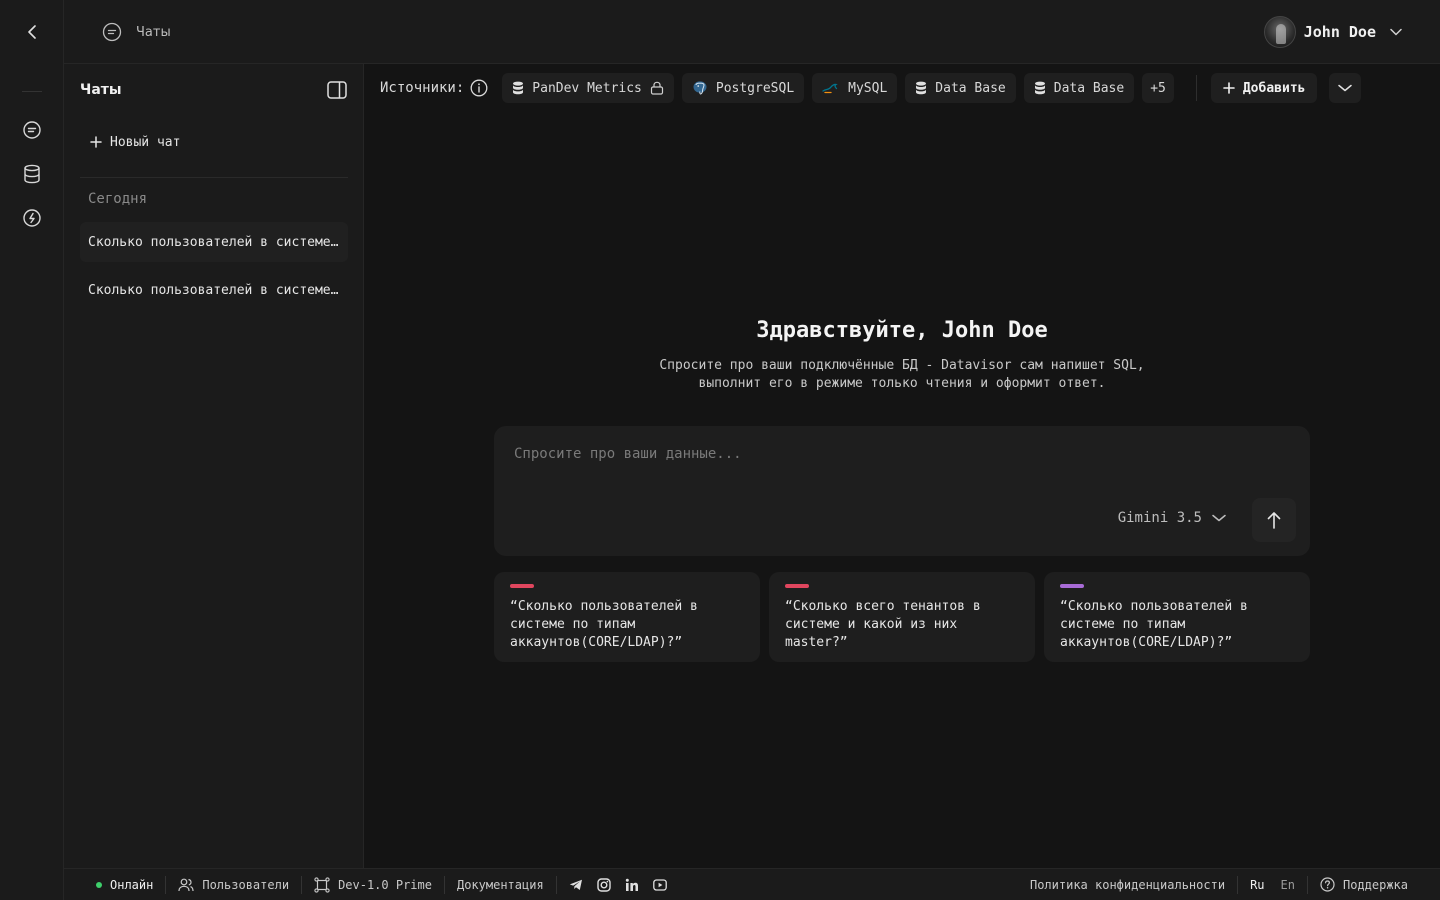 The width and height of the screenshot is (1440, 900). I want to click on instagram-icon, so click(603, 884).